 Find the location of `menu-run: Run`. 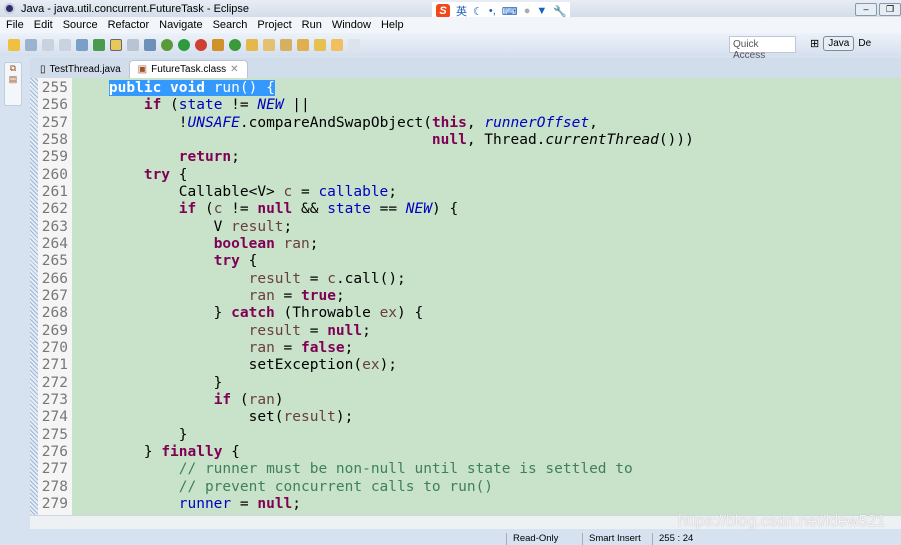

menu-run: Run is located at coordinates (312, 25).